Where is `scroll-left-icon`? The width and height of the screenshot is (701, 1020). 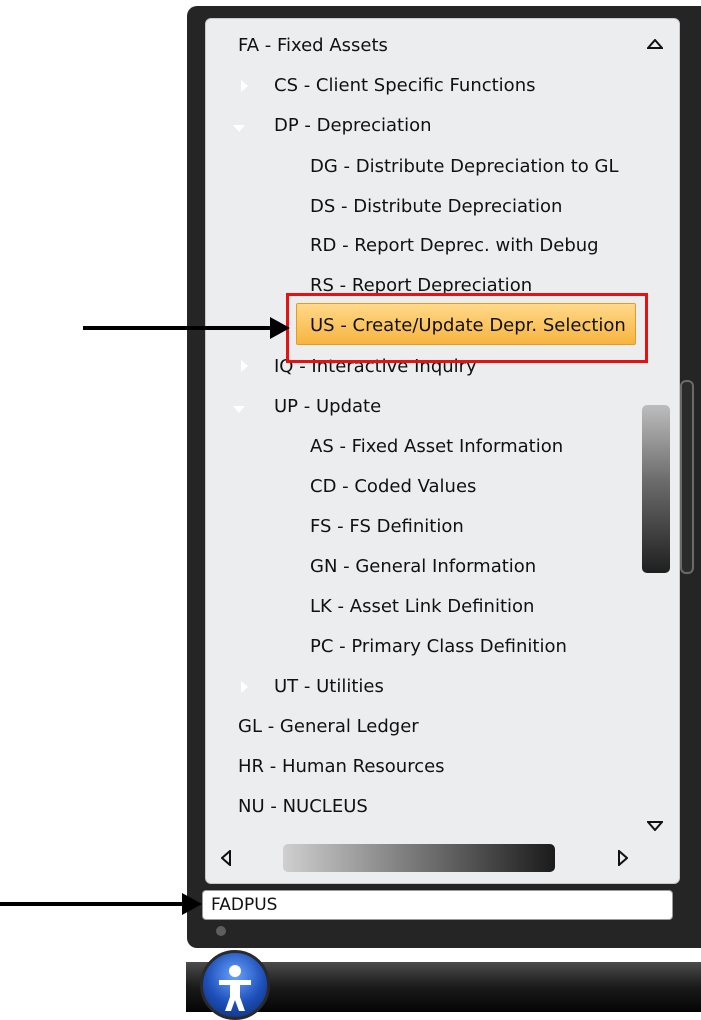
scroll-left-icon is located at coordinates (226, 858).